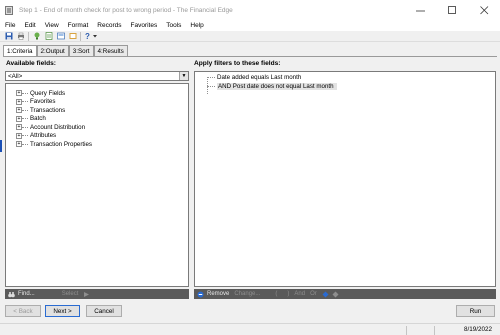  I want to click on tree-item-label: Transactions, so click(48, 110).